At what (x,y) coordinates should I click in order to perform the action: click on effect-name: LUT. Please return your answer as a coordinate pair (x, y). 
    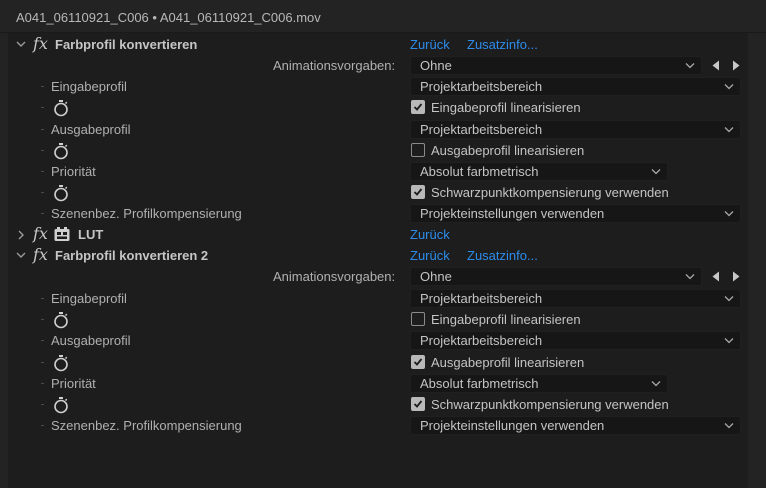
    Looking at the image, I should click on (91, 234).